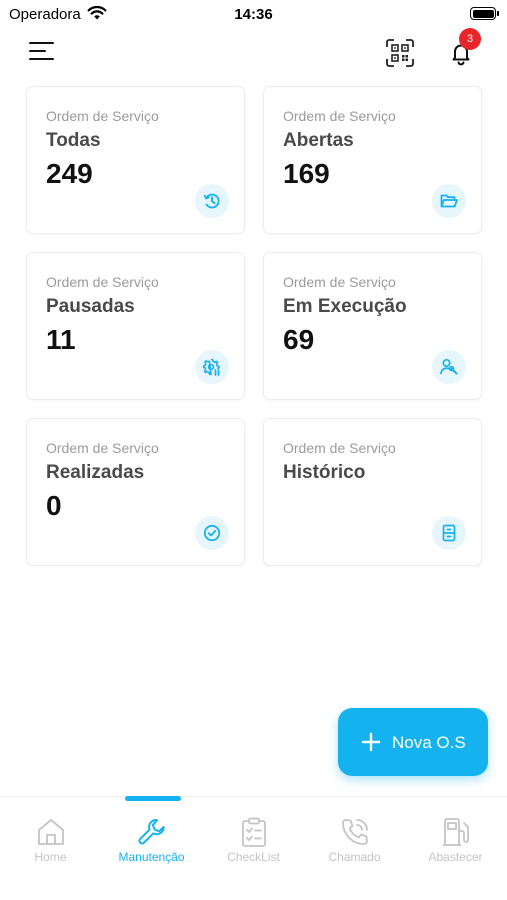  Describe the element at coordinates (449, 367) in the screenshot. I see `user-wrench-icon` at that location.